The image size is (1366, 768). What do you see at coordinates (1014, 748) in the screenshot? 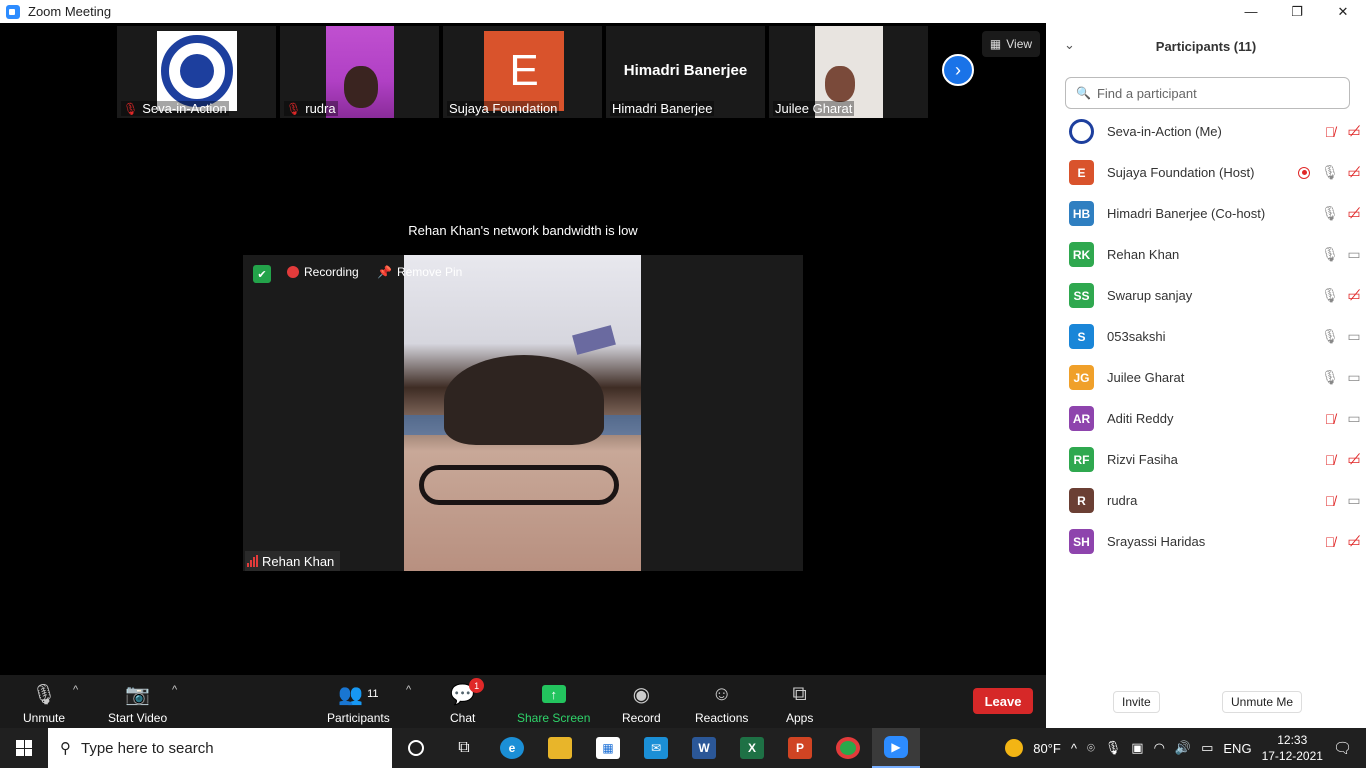
I see `weather-sun-icon` at bounding box center [1014, 748].